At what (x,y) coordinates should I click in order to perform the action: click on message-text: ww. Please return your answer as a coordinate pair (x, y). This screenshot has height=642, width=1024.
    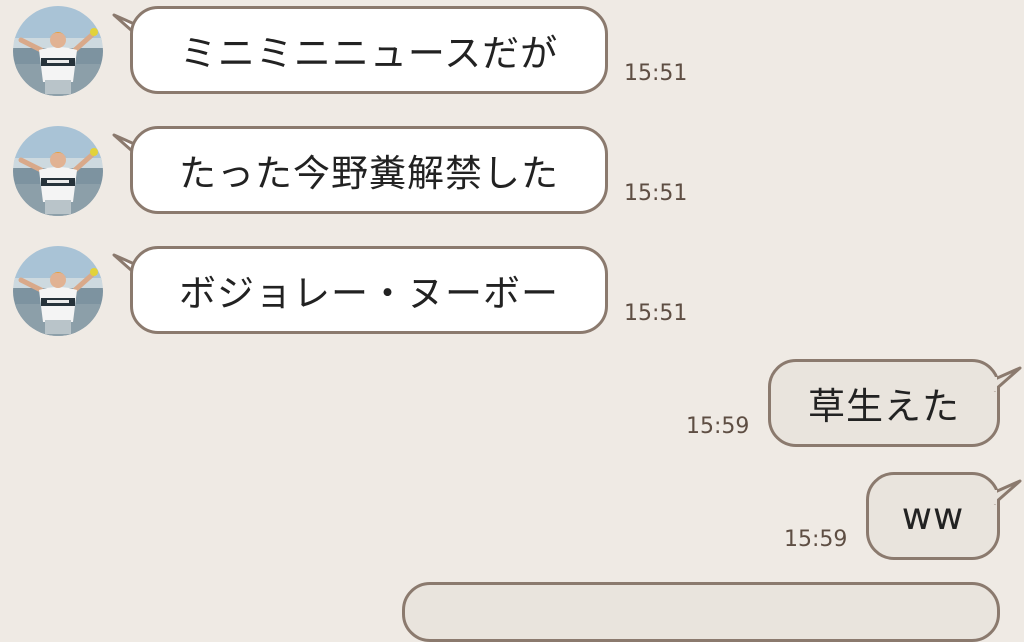
    Looking at the image, I should click on (933, 516).